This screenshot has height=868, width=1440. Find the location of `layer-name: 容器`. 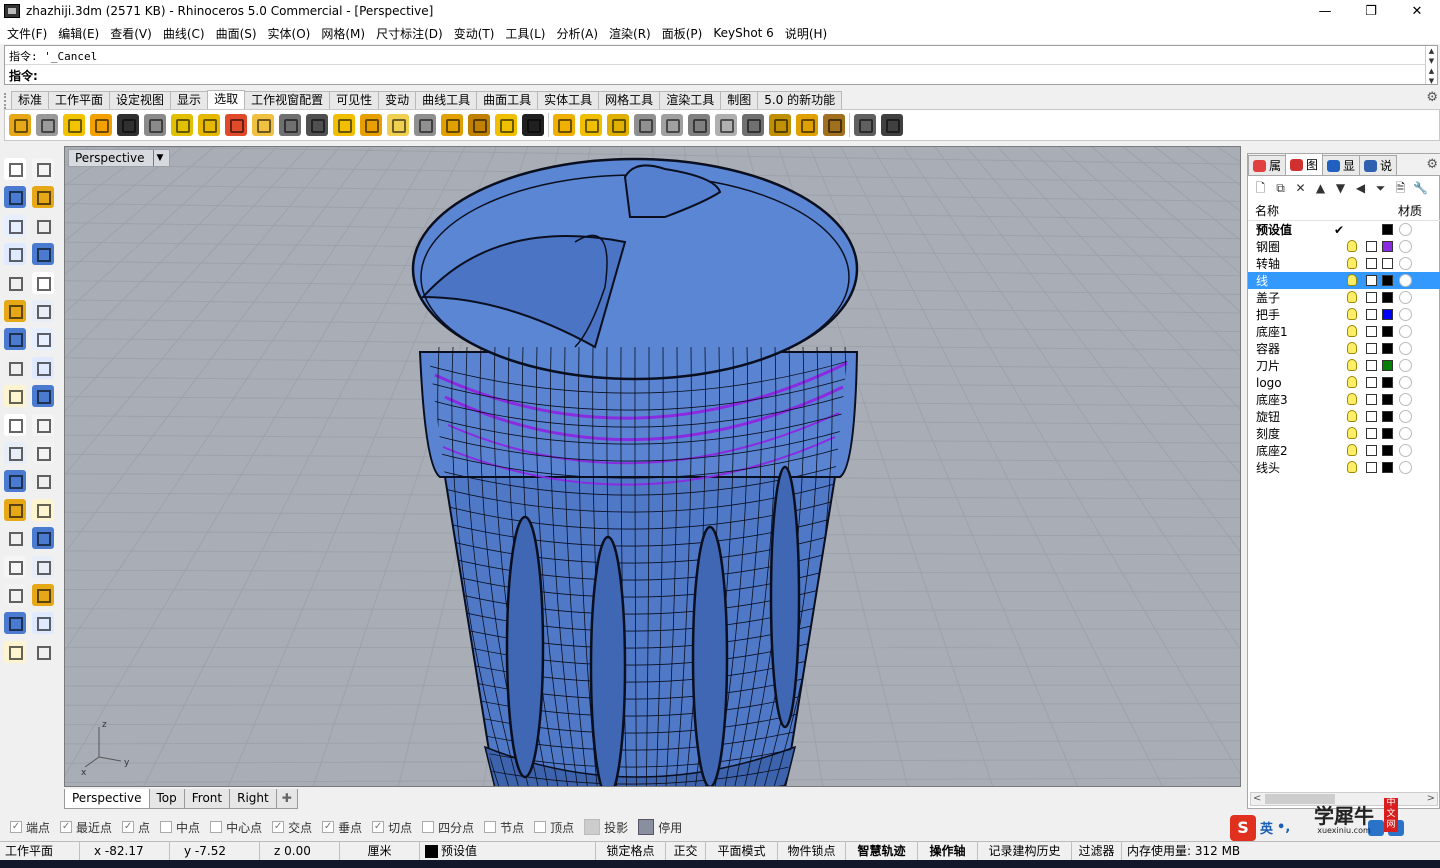

layer-name: 容器 is located at coordinates (1294, 349).